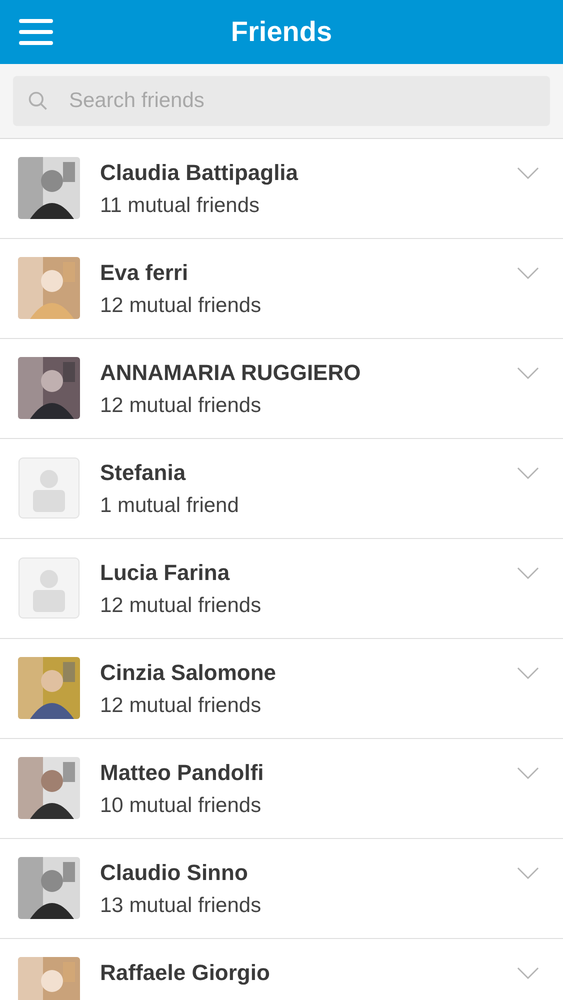  I want to click on friend-row: Eva ferri 12 mutual friends, so click(281, 289).